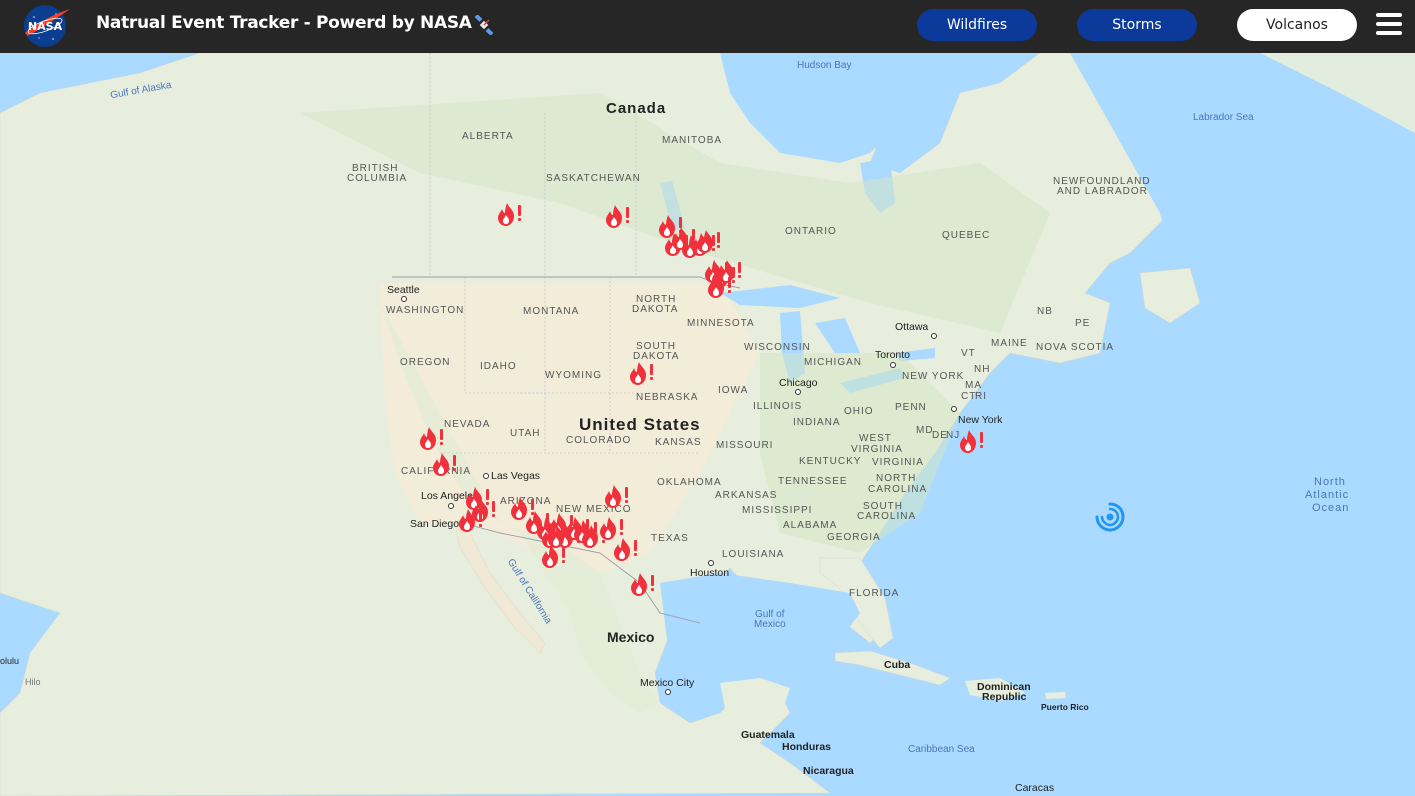 Image resolution: width=1415 pixels, height=796 pixels. Describe the element at coordinates (467, 424) in the screenshot. I see `label-state: NEVADA` at that location.